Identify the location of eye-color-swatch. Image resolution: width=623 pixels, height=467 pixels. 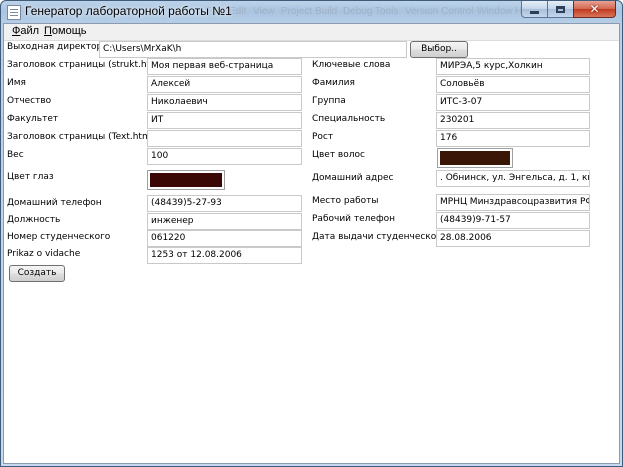
(186, 180).